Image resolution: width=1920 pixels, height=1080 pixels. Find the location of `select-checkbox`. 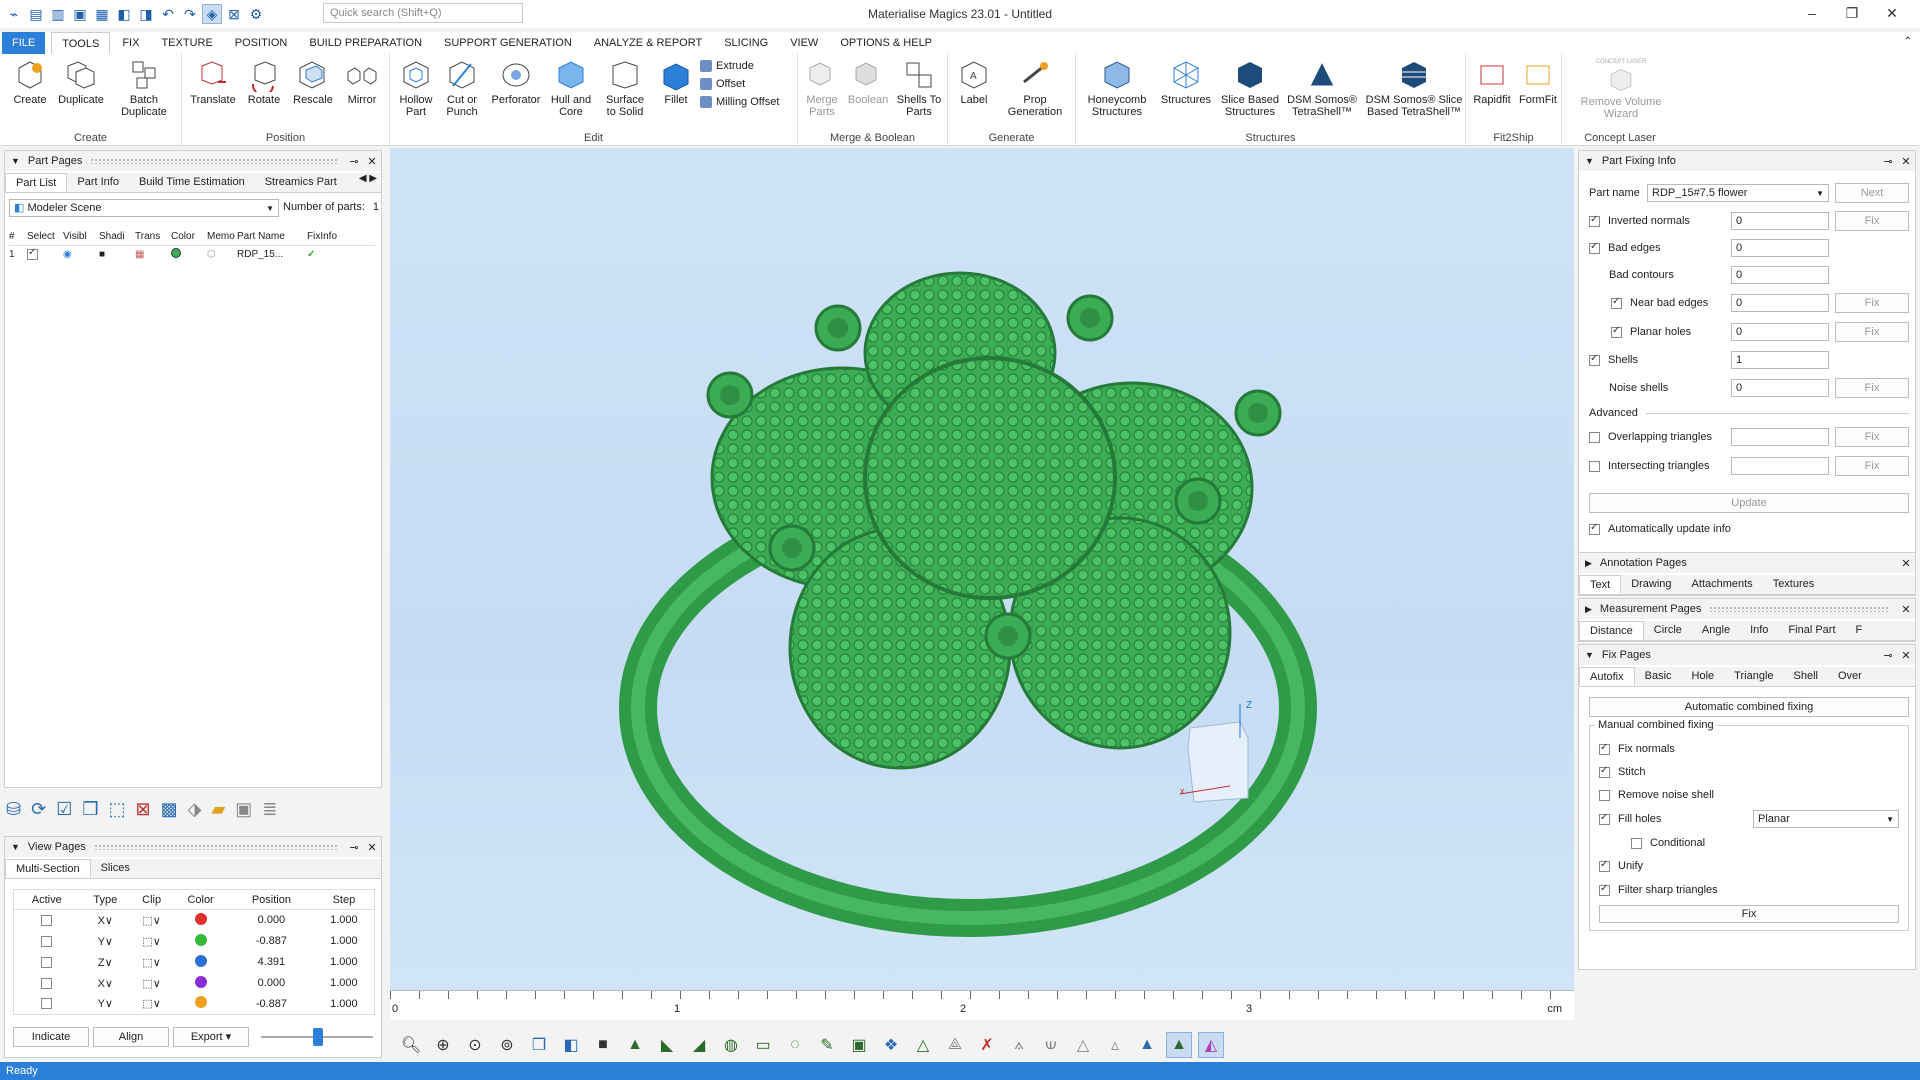

select-checkbox is located at coordinates (32, 253).